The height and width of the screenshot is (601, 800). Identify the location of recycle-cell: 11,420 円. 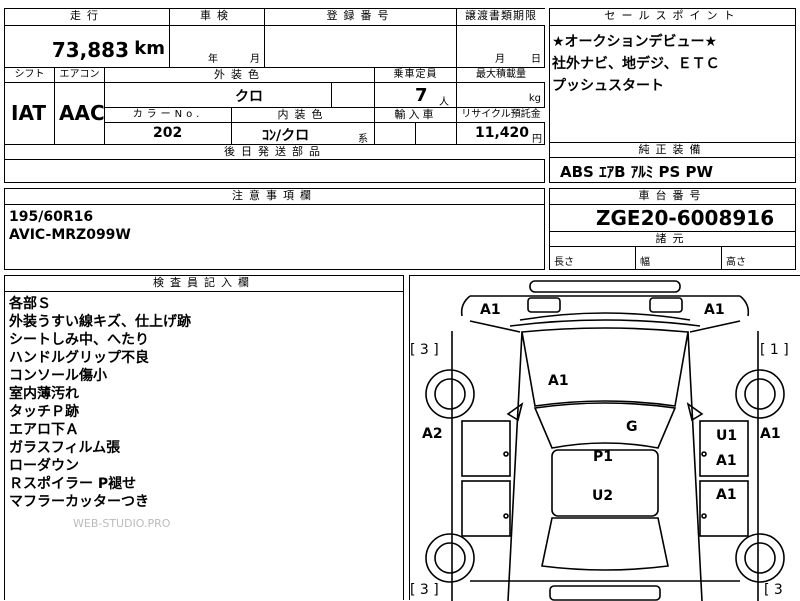
(501, 134).